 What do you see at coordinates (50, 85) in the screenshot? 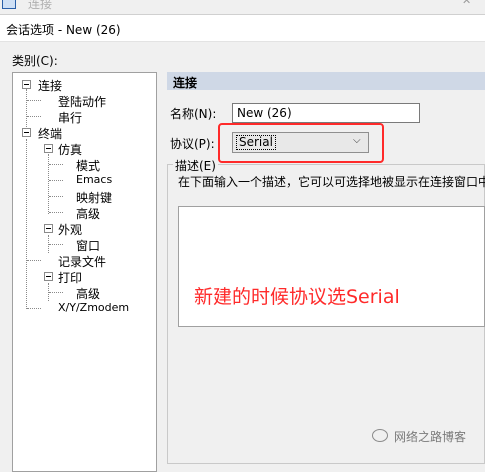
I see `tree-item-connection: 连接` at bounding box center [50, 85].